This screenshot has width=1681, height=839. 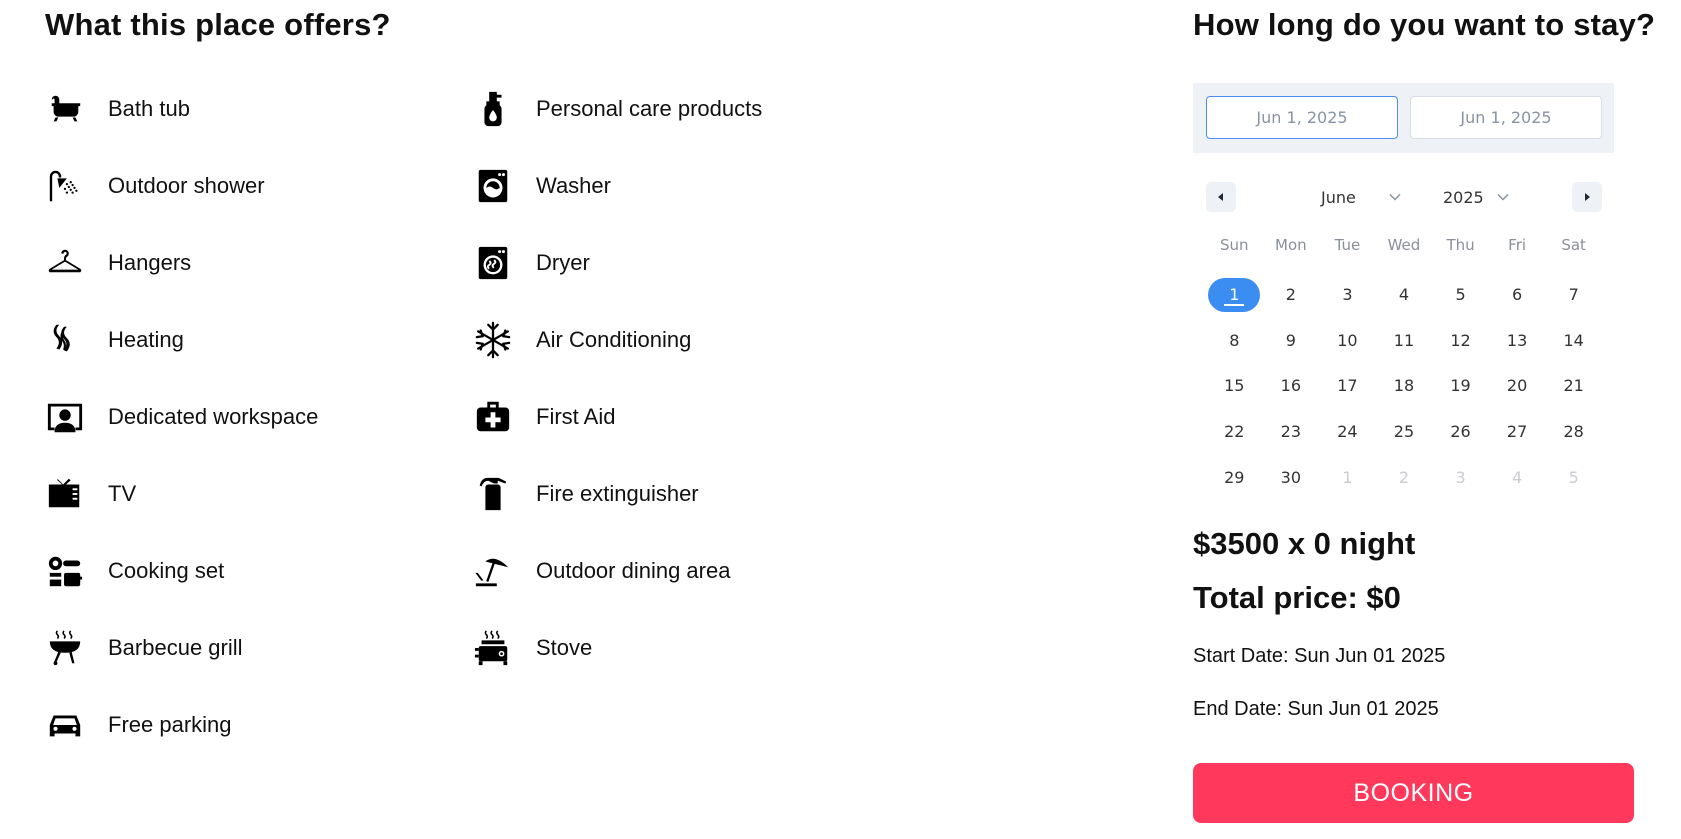 What do you see at coordinates (146, 339) in the screenshot?
I see `amenity-label: Heating` at bounding box center [146, 339].